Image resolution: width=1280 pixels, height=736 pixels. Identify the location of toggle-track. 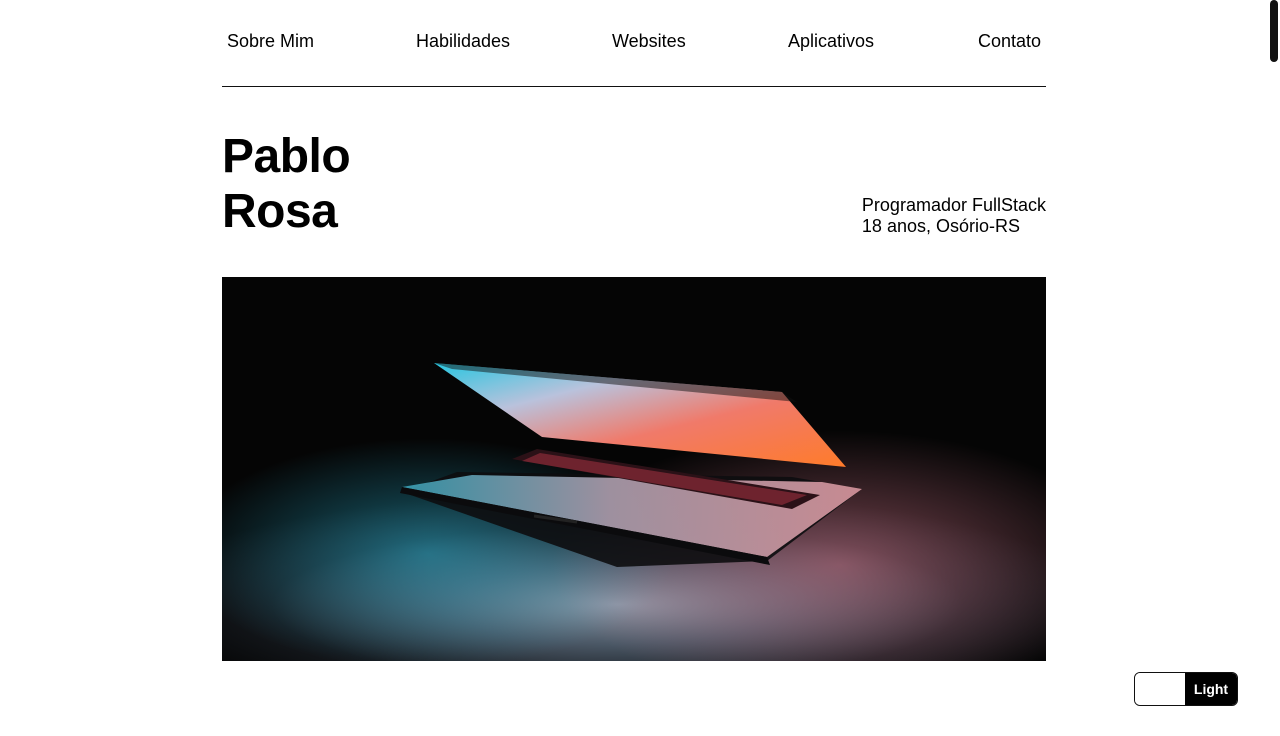
(1160, 689).